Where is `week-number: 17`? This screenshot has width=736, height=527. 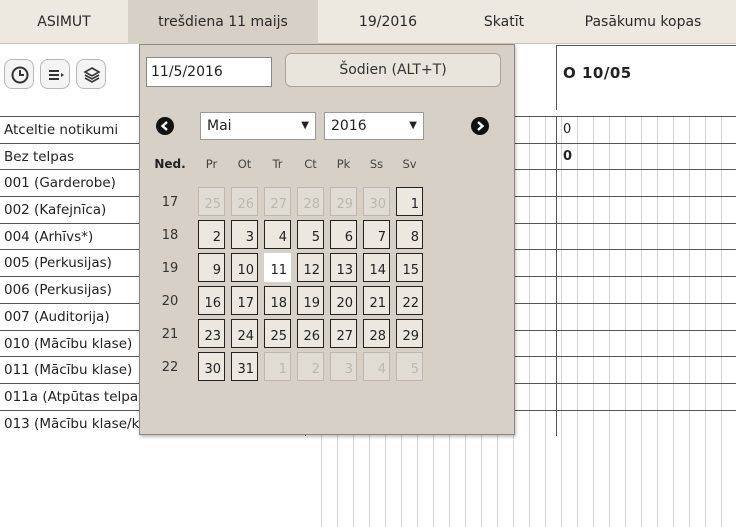 week-number: 17 is located at coordinates (170, 202).